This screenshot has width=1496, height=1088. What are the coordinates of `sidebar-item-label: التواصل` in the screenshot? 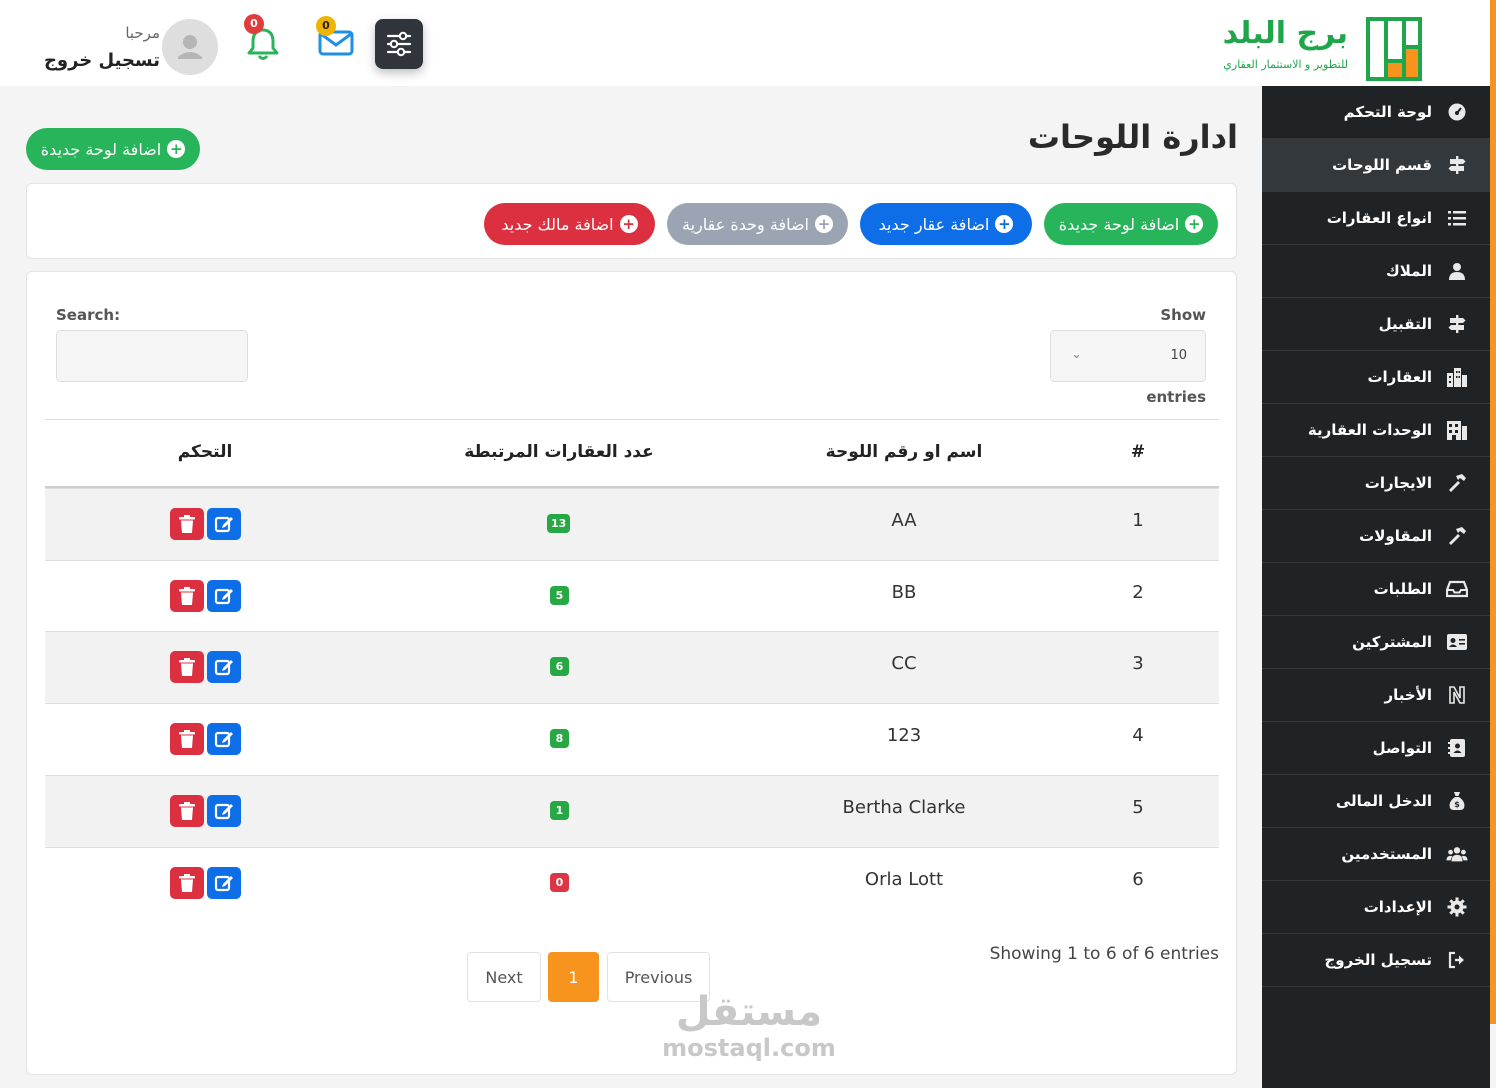 It's located at (1402, 748).